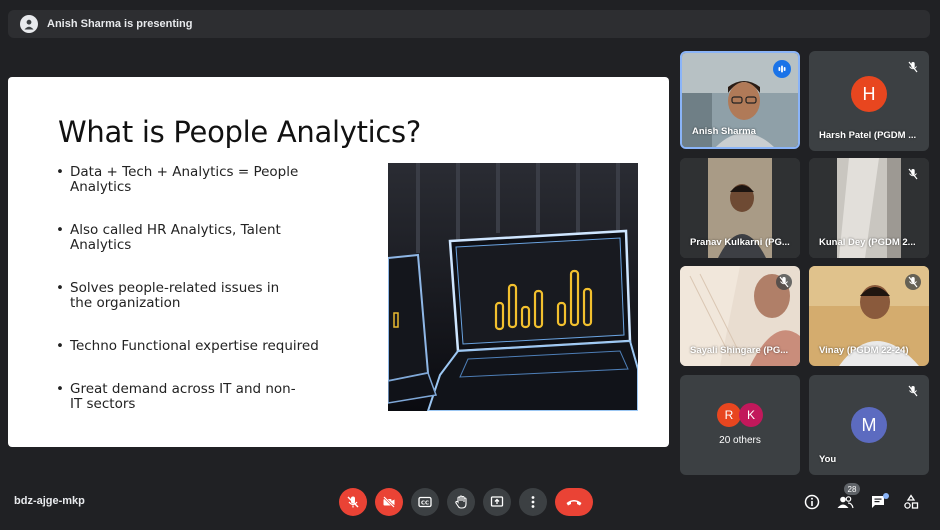 This screenshot has width=940, height=530. I want to click on participant-avatar: H, so click(869, 94).